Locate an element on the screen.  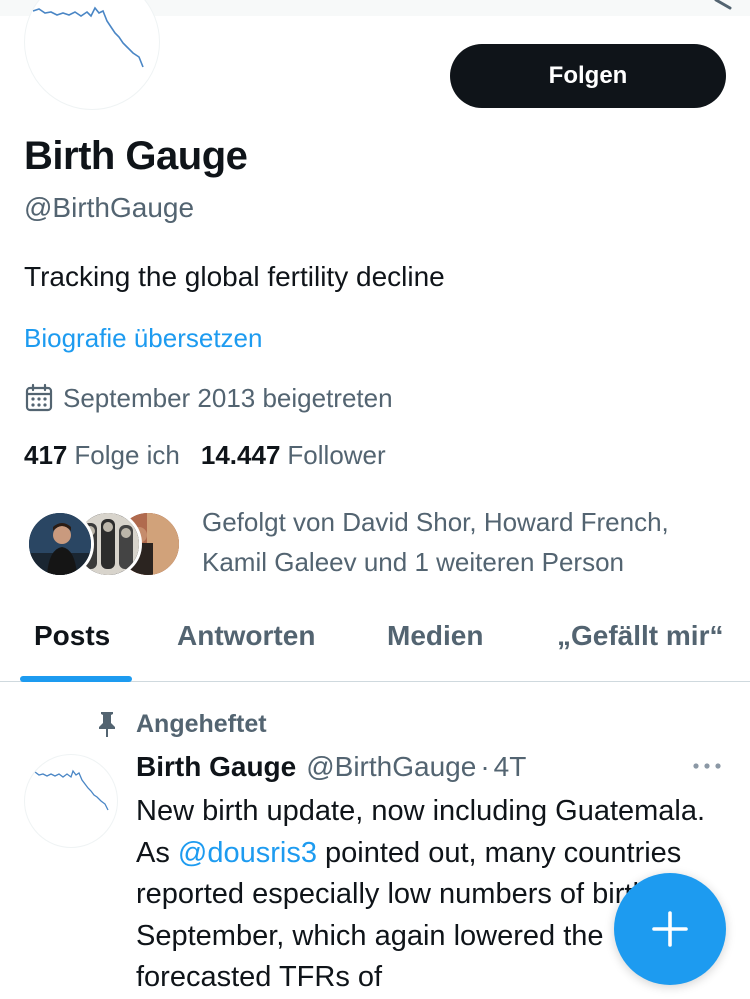
compose-button is located at coordinates (670, 929).